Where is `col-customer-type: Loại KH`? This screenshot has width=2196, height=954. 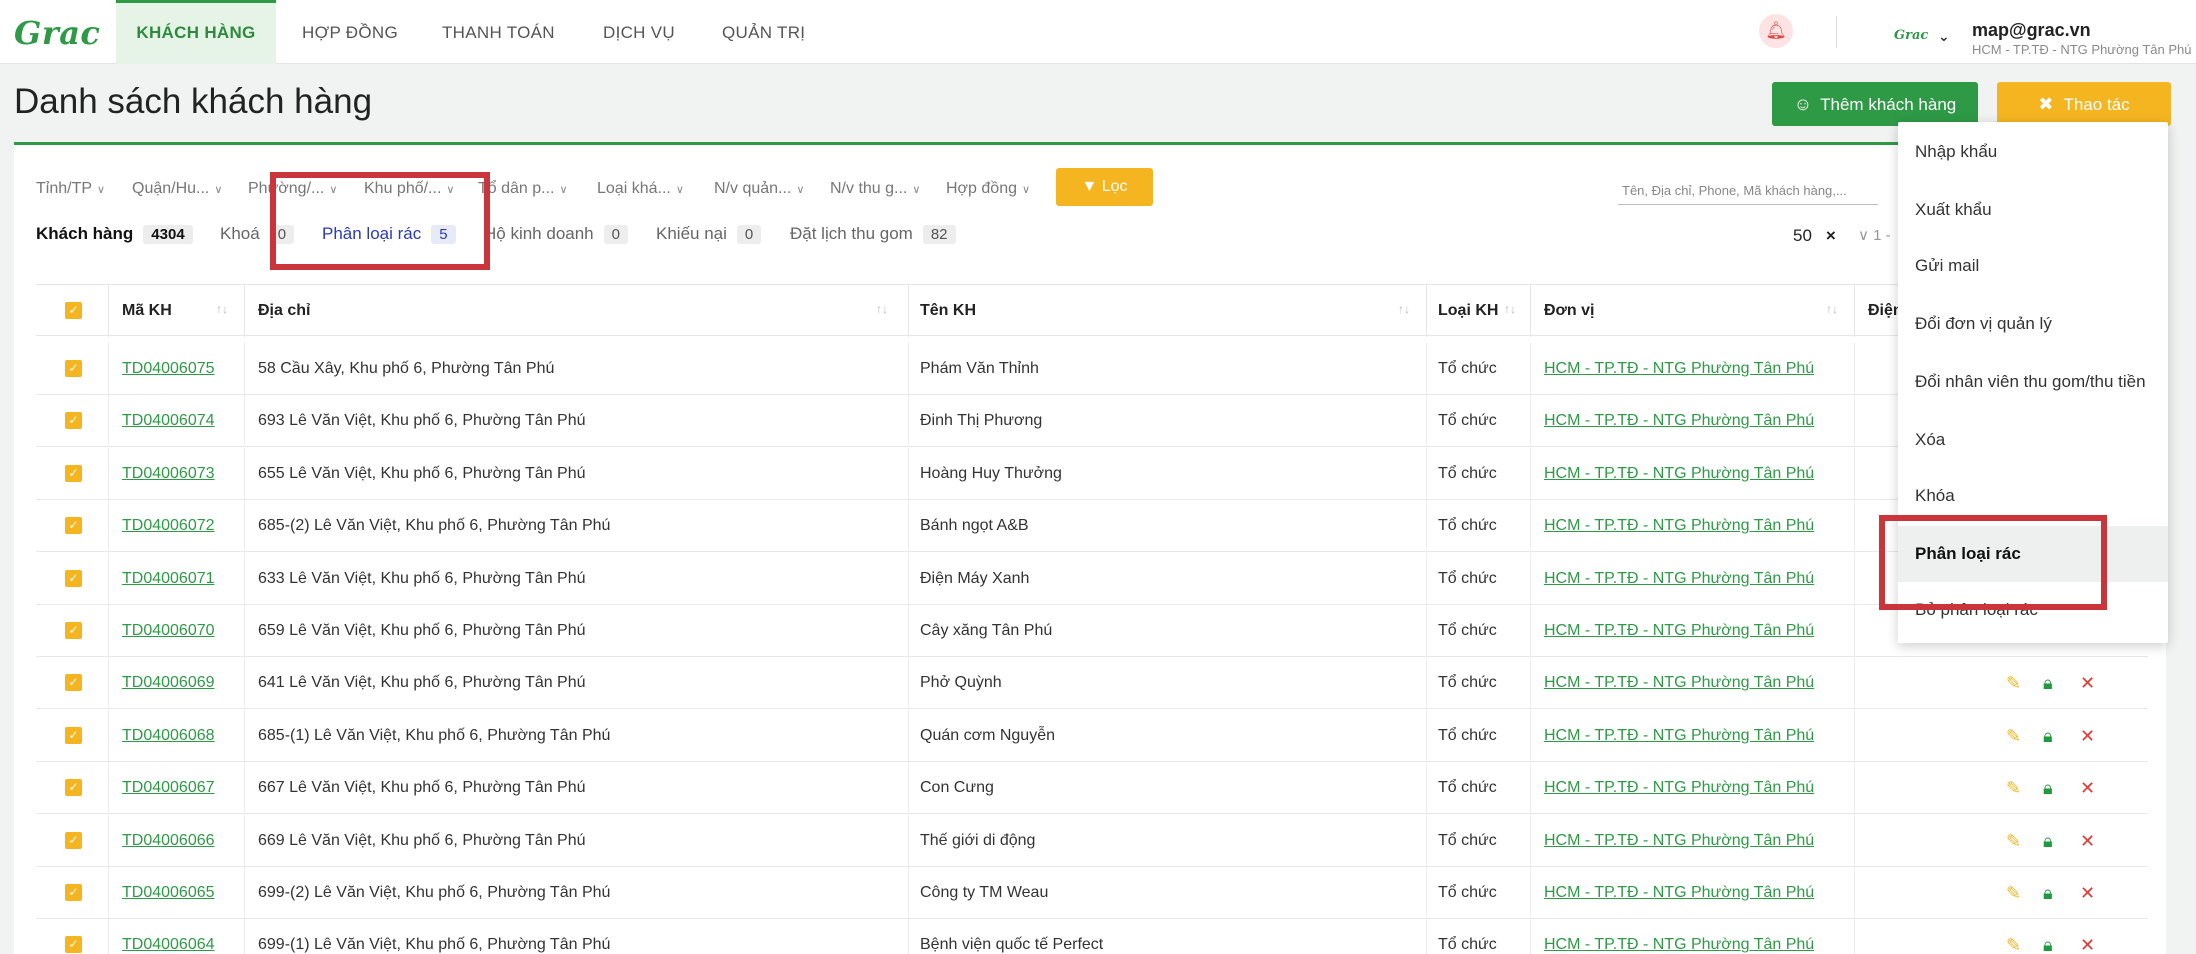
col-customer-type: Loại KH is located at coordinates (1468, 311).